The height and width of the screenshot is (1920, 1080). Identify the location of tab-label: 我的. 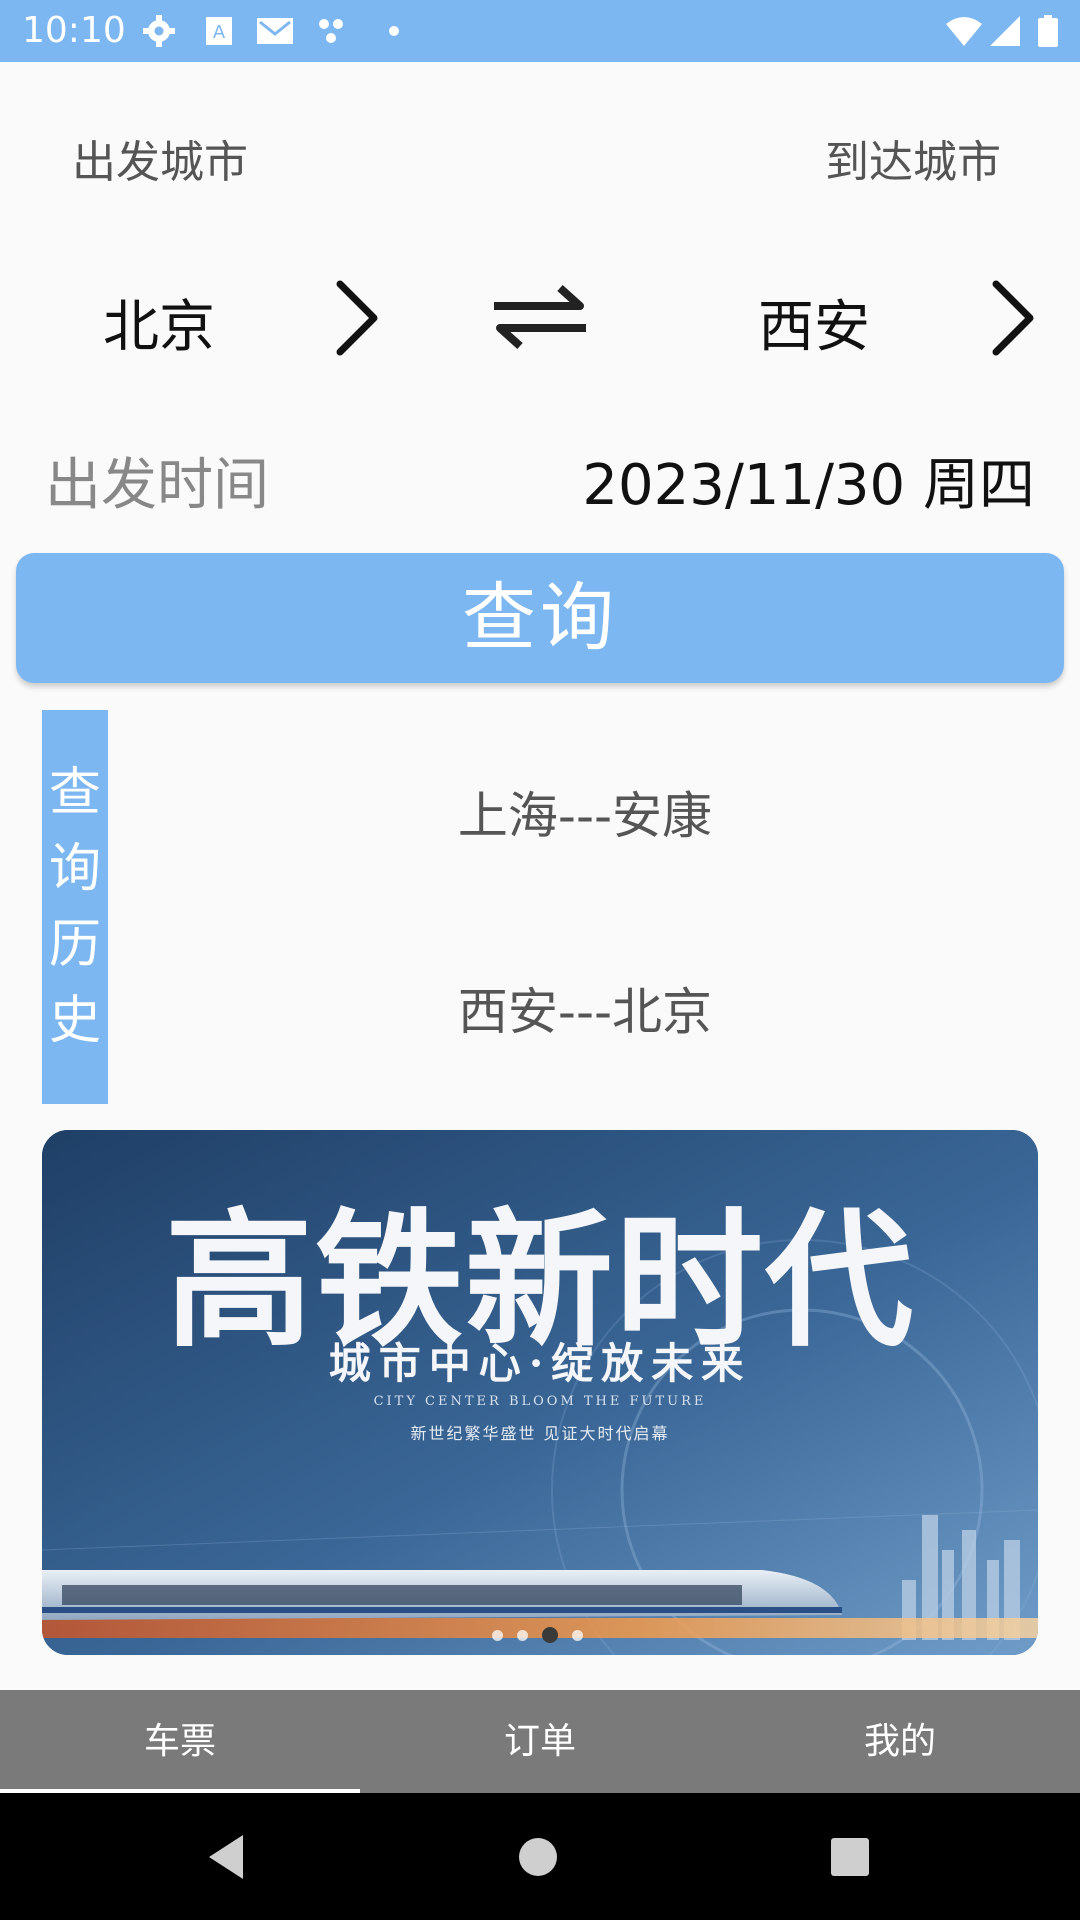
(899, 1741).